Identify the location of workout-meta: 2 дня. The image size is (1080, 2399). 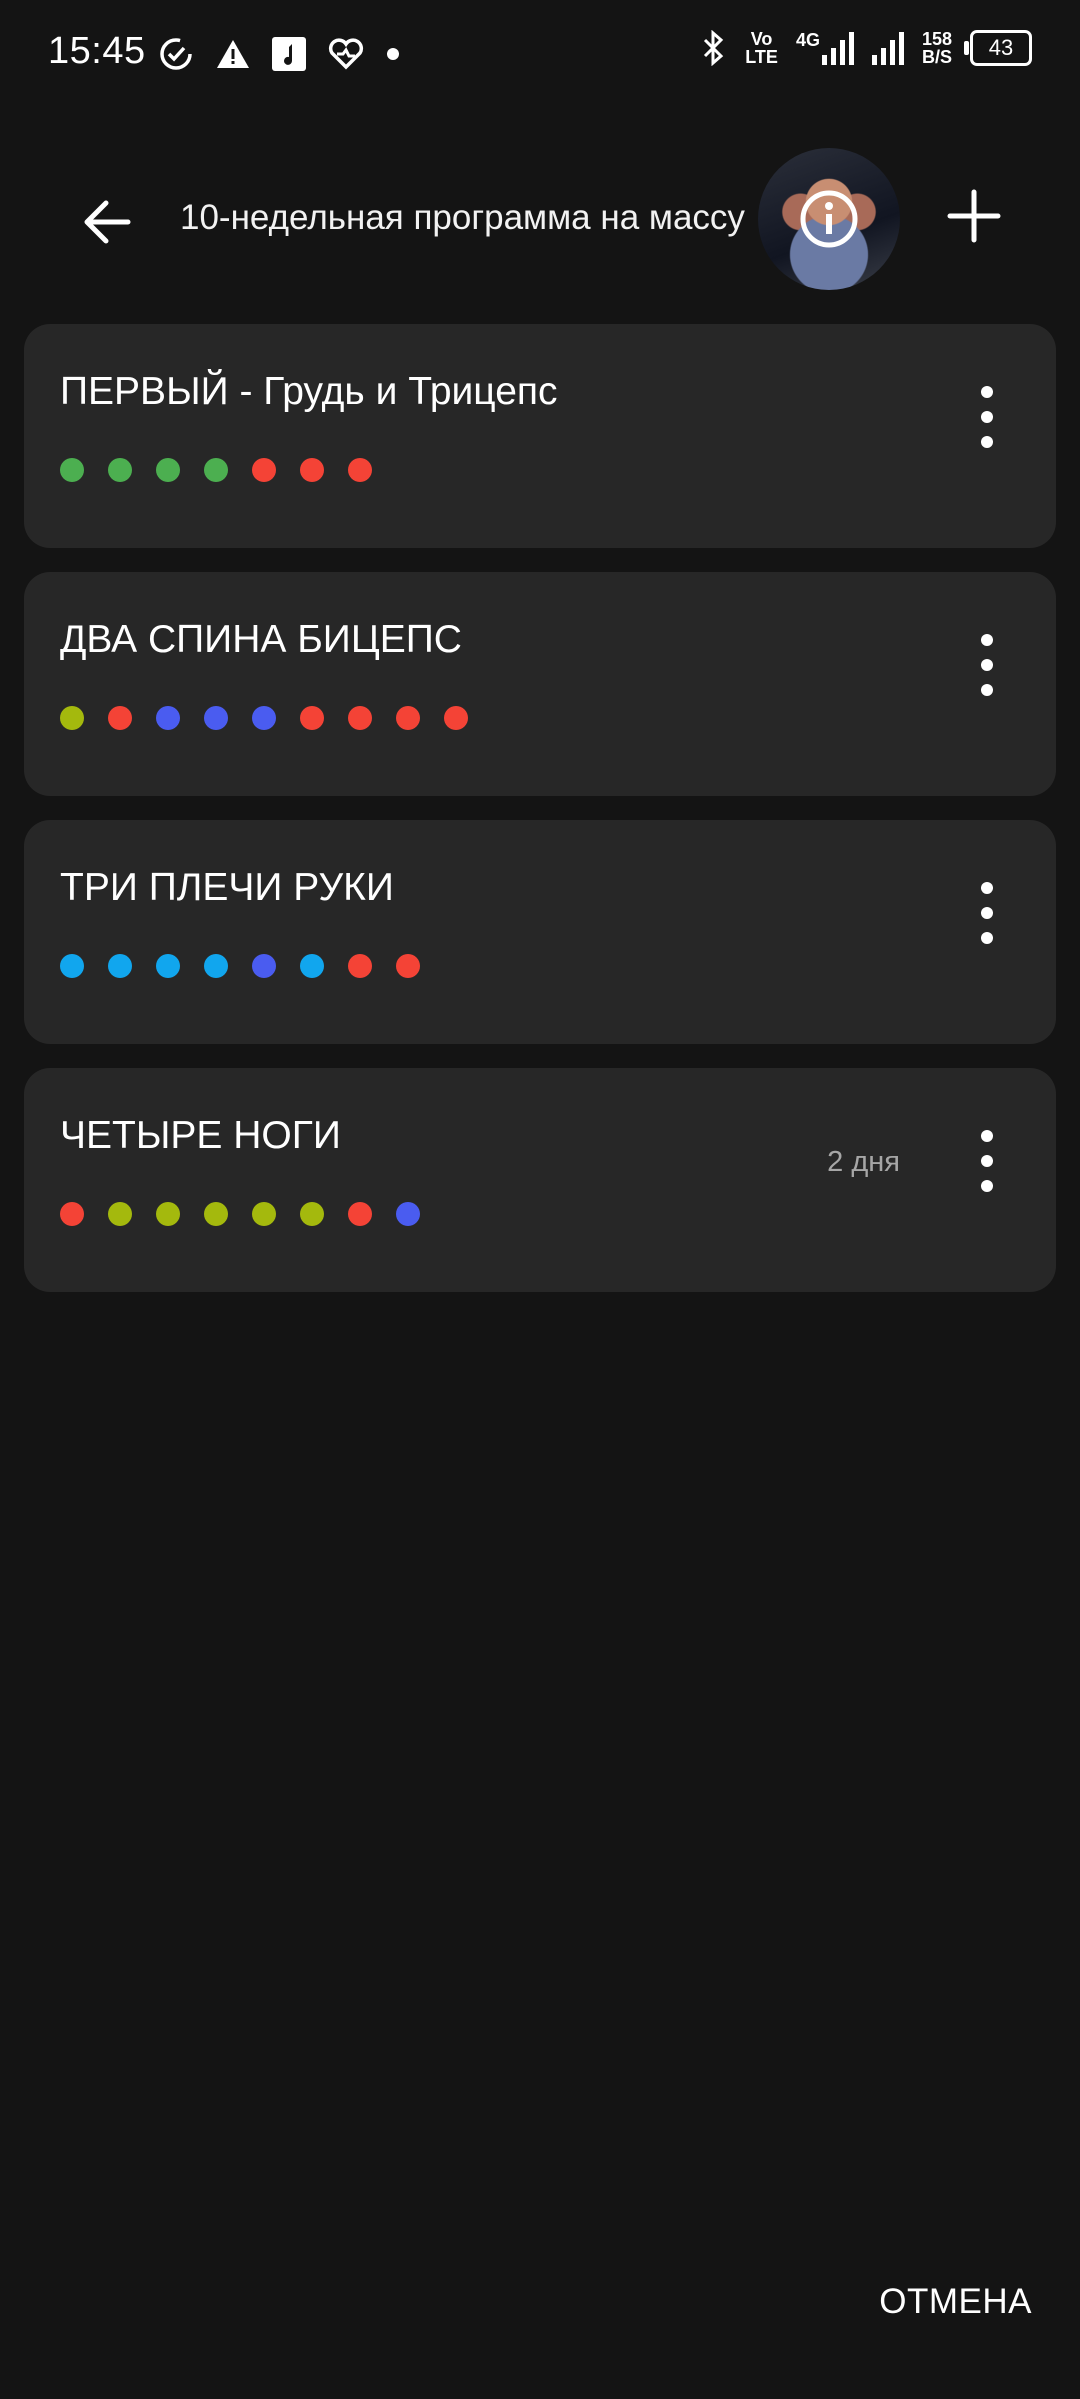
(863, 1162).